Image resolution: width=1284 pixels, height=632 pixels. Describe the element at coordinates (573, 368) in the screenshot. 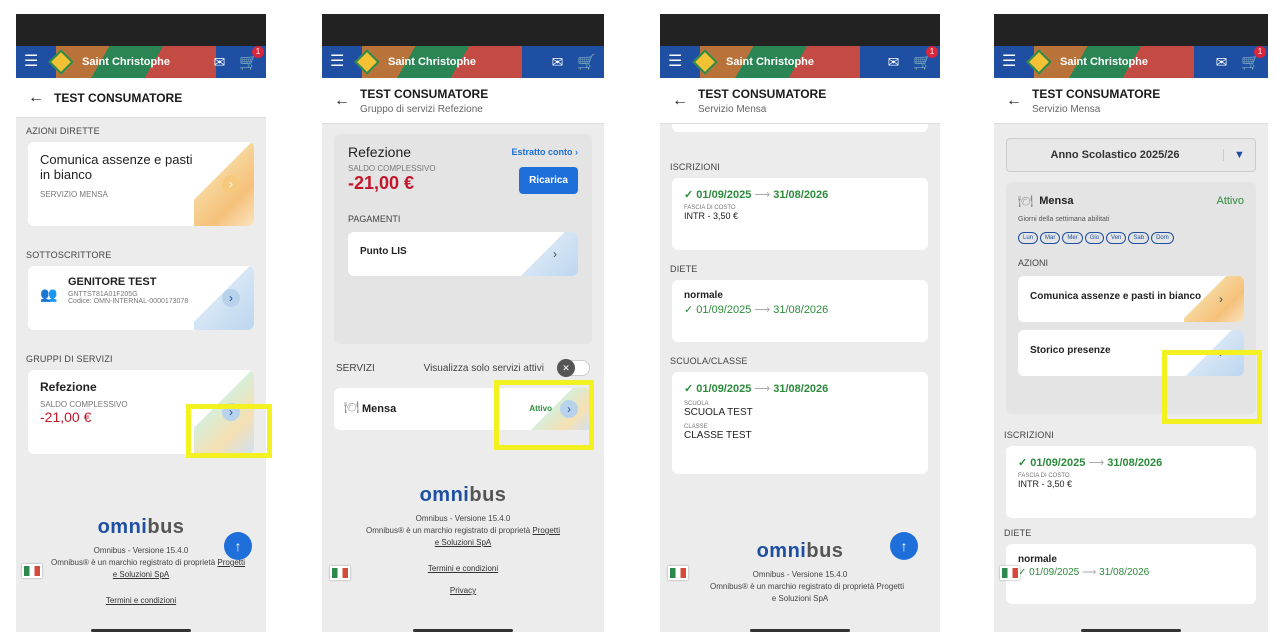

I see `active-filter-toggle` at that location.